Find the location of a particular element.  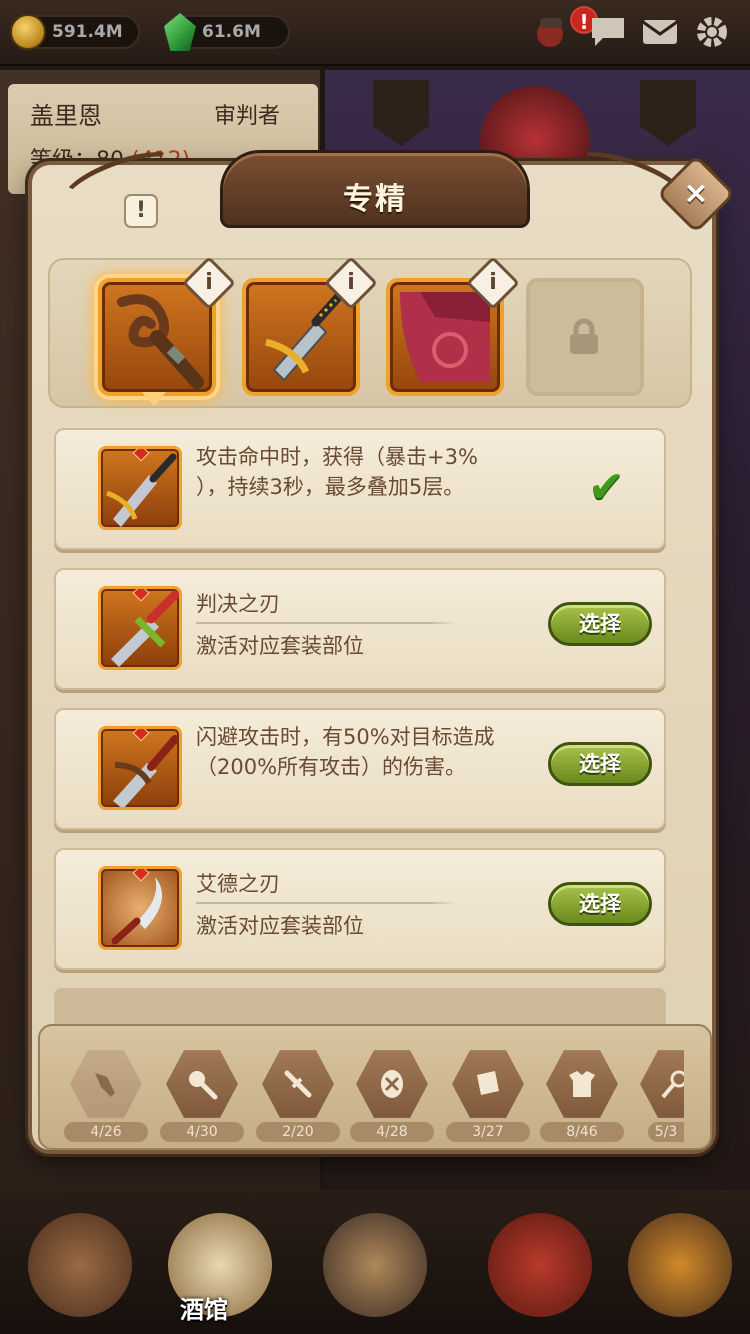

nav-forge is located at coordinates (680, 1265).